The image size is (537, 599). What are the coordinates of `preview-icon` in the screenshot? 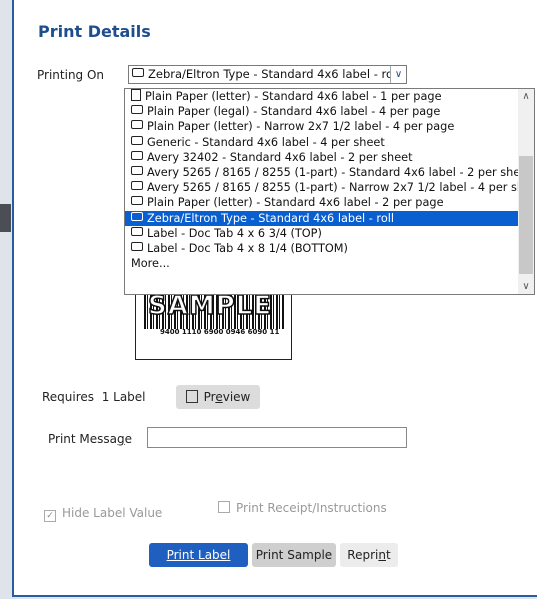 It's located at (191, 396).